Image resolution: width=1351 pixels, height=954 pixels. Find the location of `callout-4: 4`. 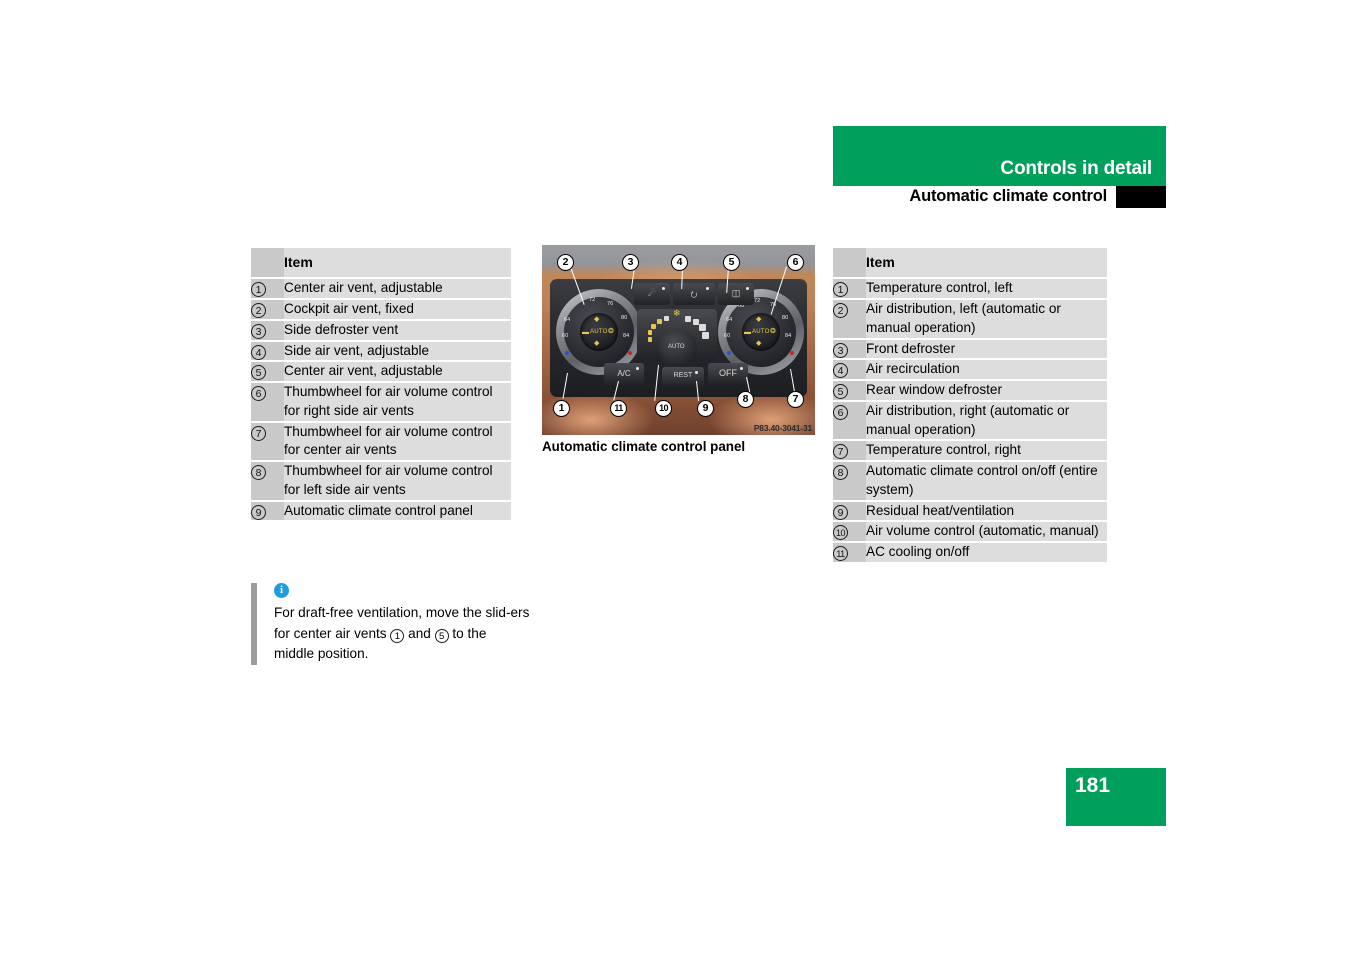

callout-4: 4 is located at coordinates (679, 262).